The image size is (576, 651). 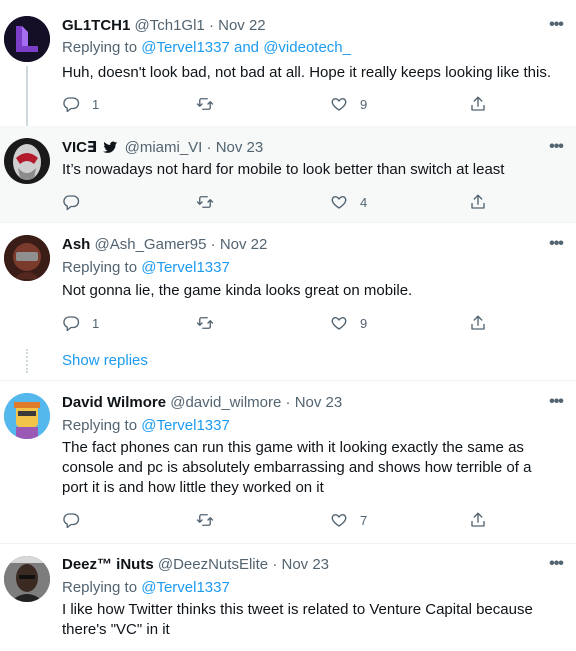 What do you see at coordinates (348, 520) in the screenshot?
I see `like-button: 7` at bounding box center [348, 520].